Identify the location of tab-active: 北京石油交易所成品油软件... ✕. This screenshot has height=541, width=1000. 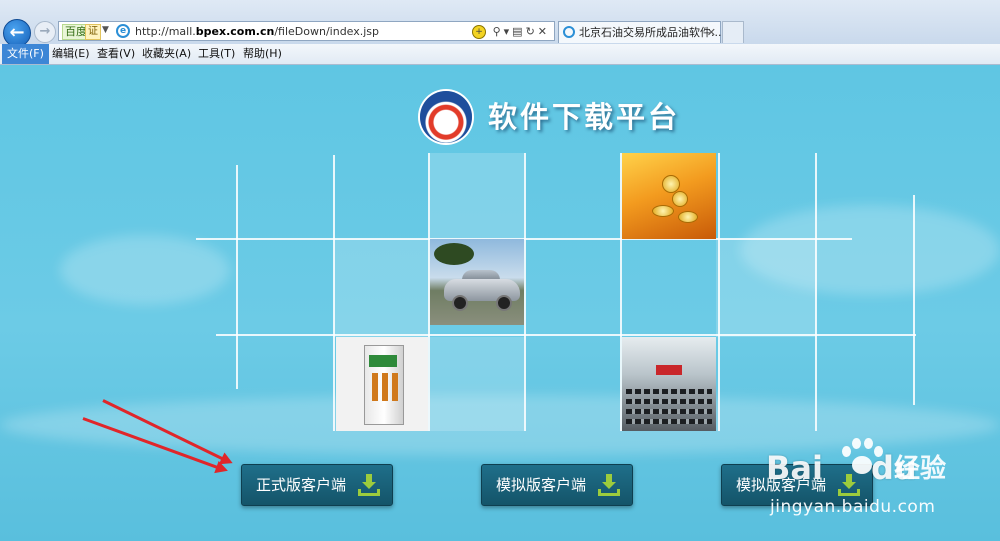
(640, 32).